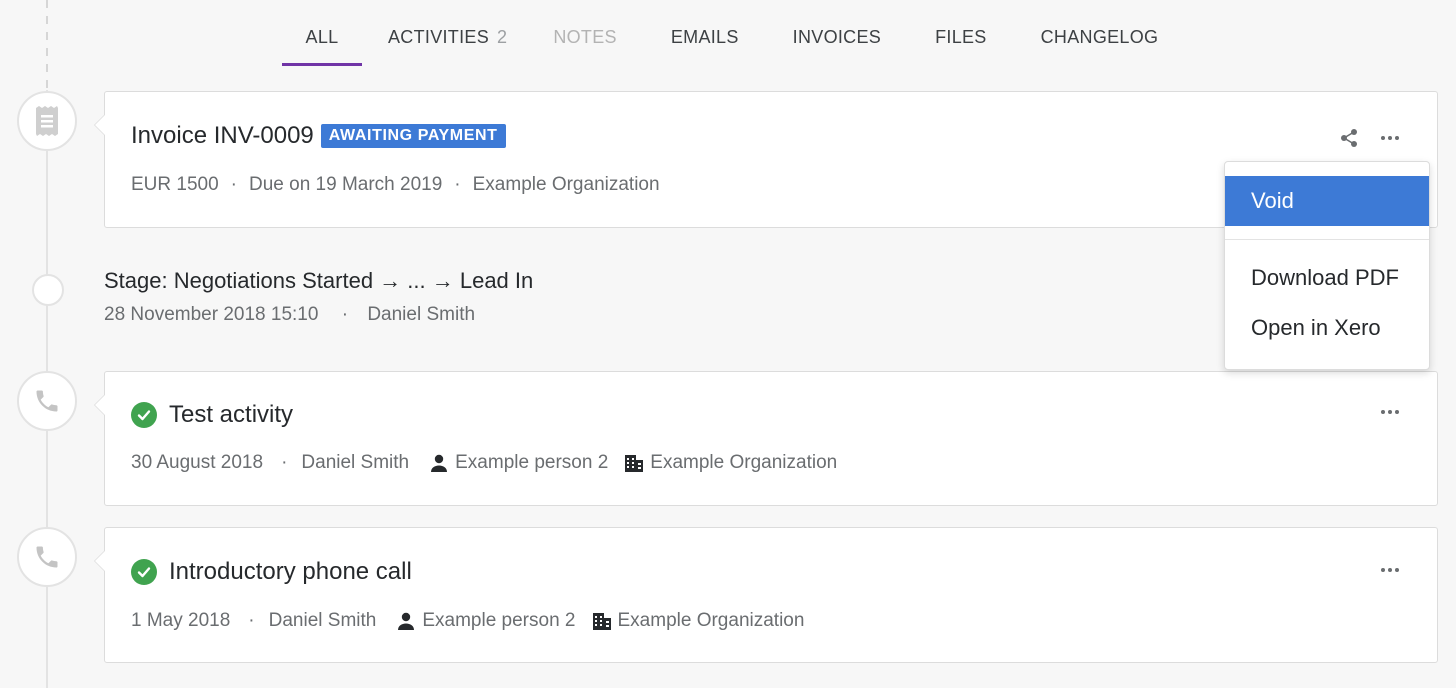  What do you see at coordinates (413, 136) in the screenshot?
I see `status-badge: AWAITING PAYMENT` at bounding box center [413, 136].